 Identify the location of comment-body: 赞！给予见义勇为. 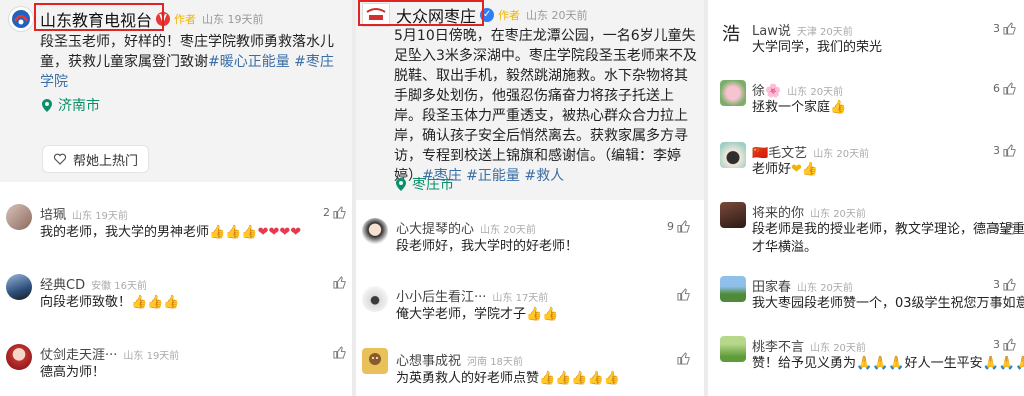
(804, 363).